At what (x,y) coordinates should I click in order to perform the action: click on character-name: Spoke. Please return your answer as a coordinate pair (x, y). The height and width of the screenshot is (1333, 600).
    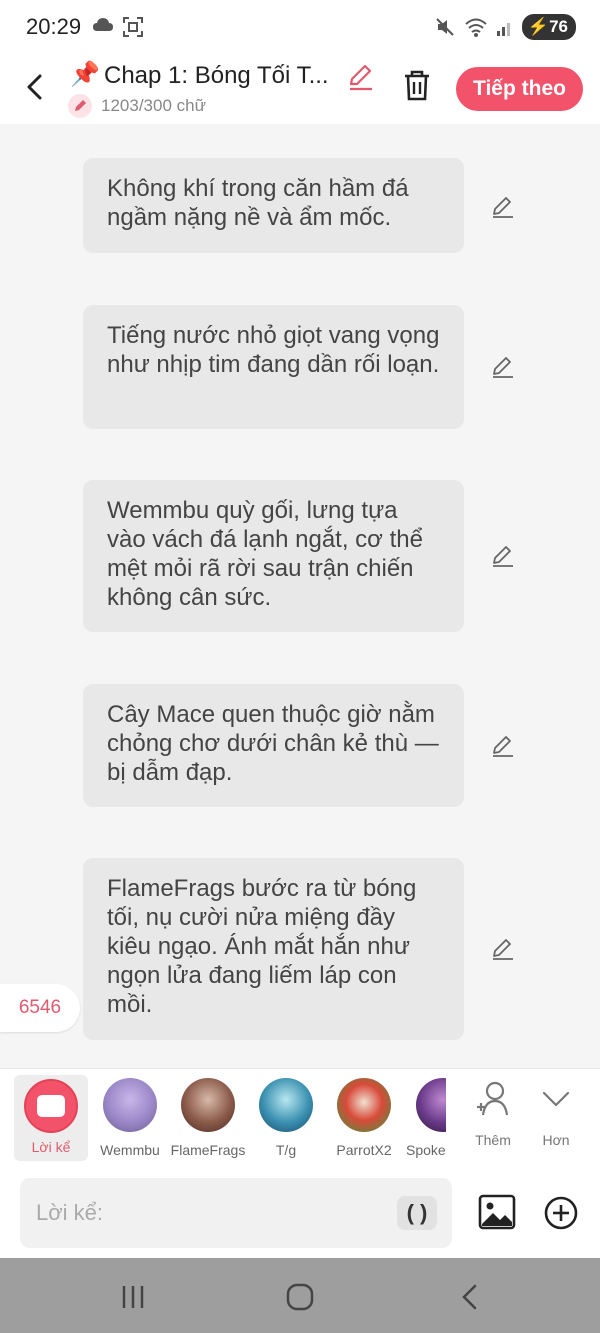
    Looking at the image, I should click on (426, 1150).